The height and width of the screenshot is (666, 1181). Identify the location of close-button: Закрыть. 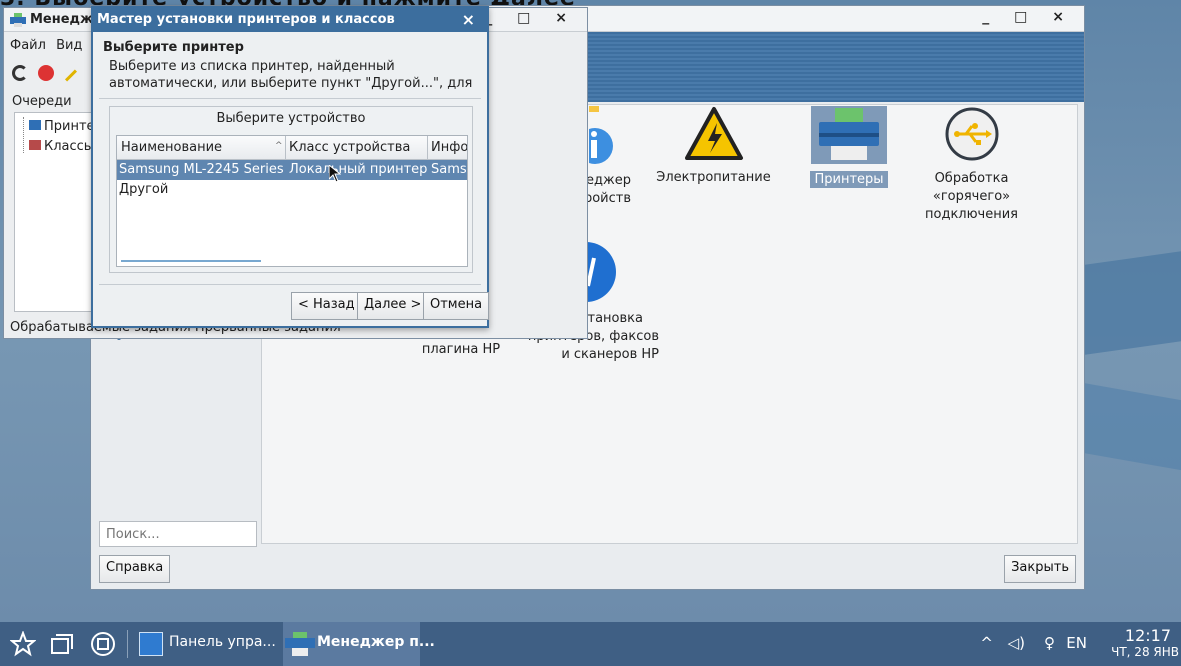
(1040, 569).